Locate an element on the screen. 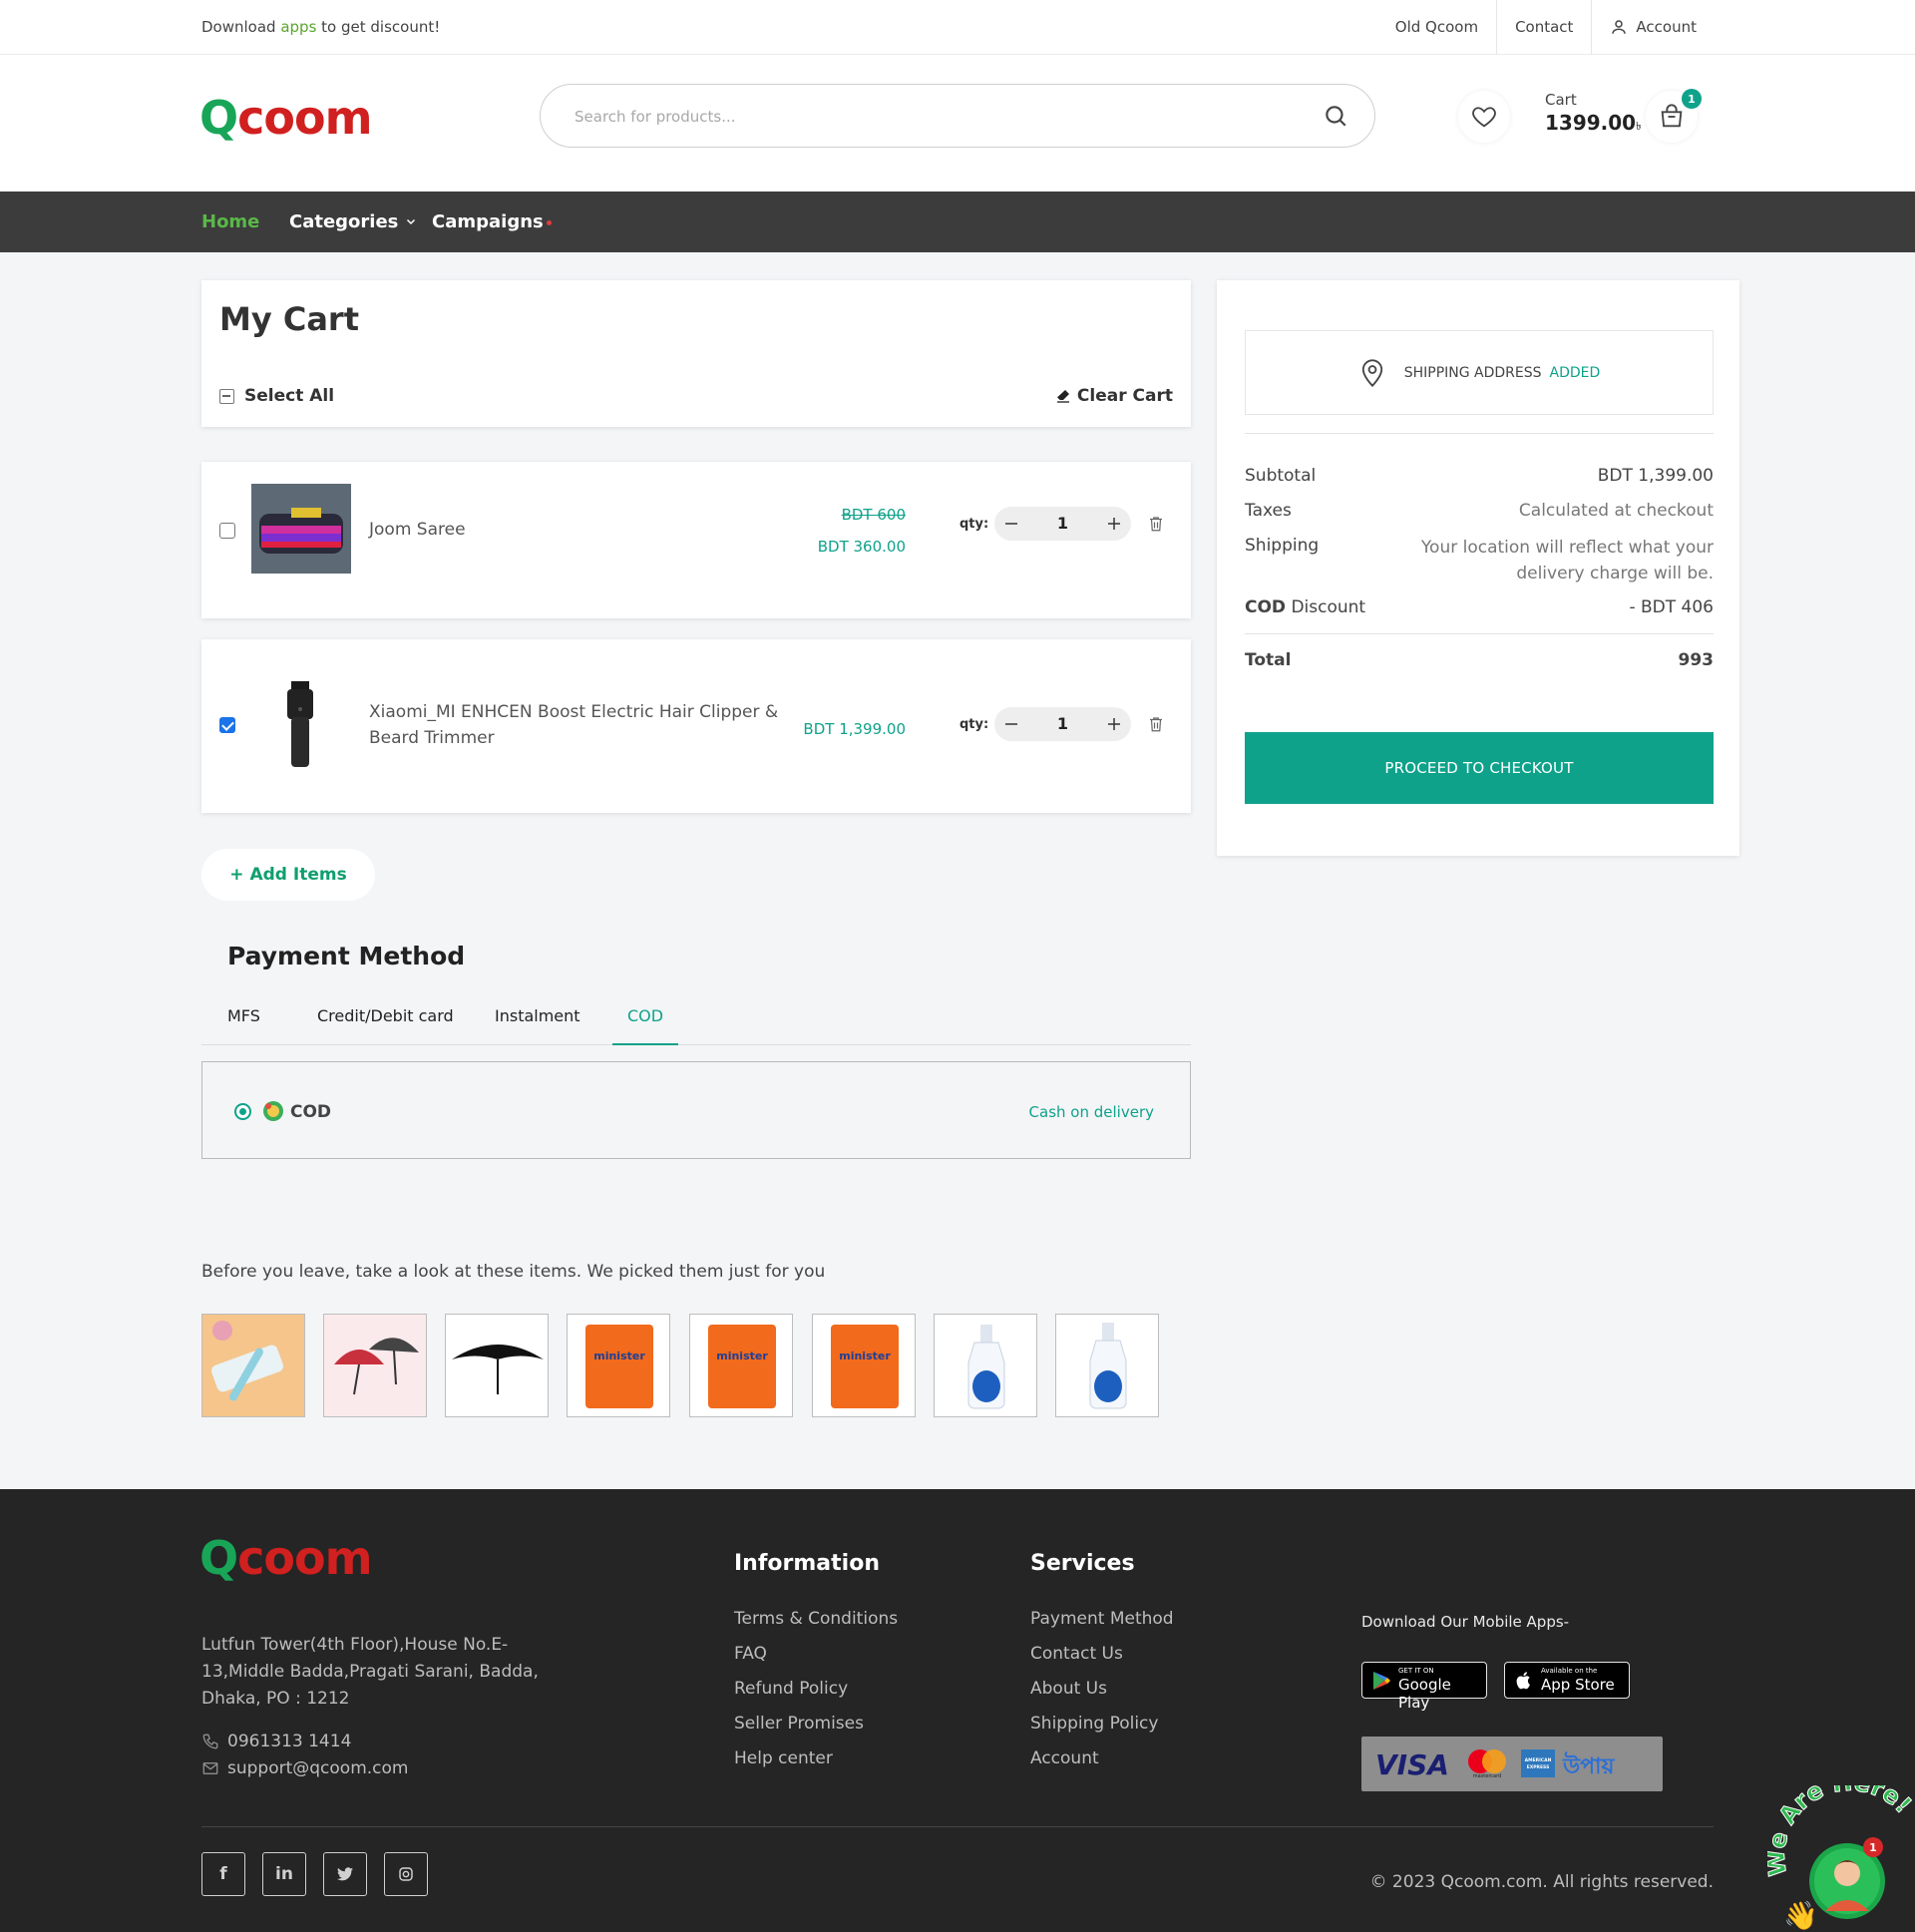 The width and height of the screenshot is (1915, 1932). google-play-button: GET IT ON Google Play is located at coordinates (1424, 1687).